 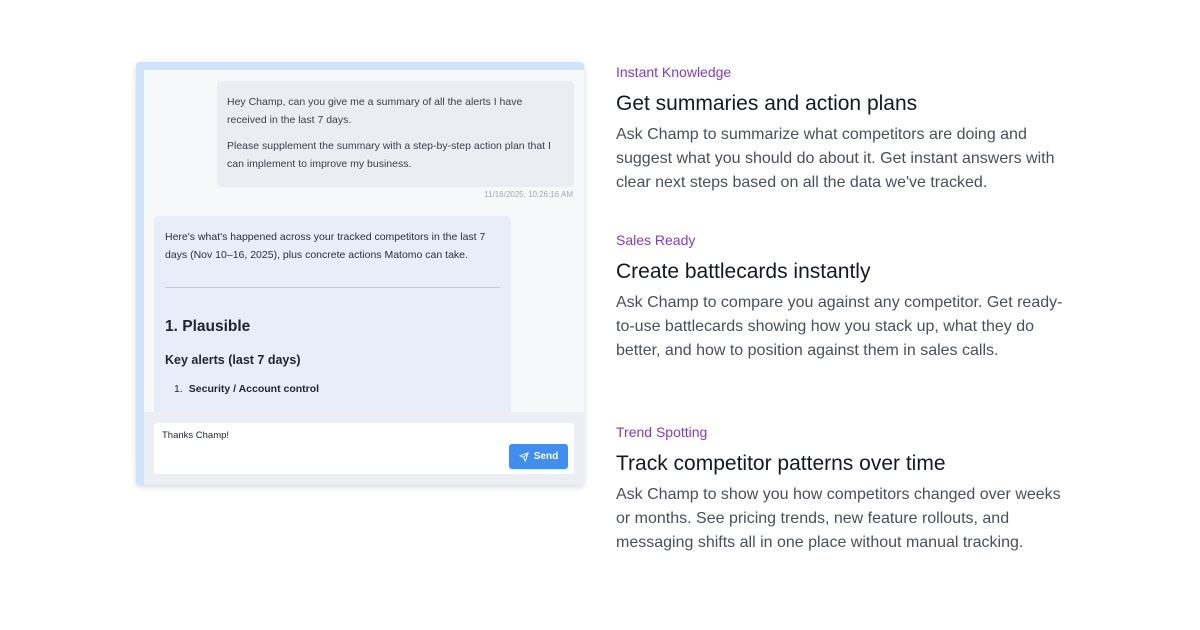 I want to click on assistant-subheading: Key alerts (last 7 days), so click(x=233, y=360).